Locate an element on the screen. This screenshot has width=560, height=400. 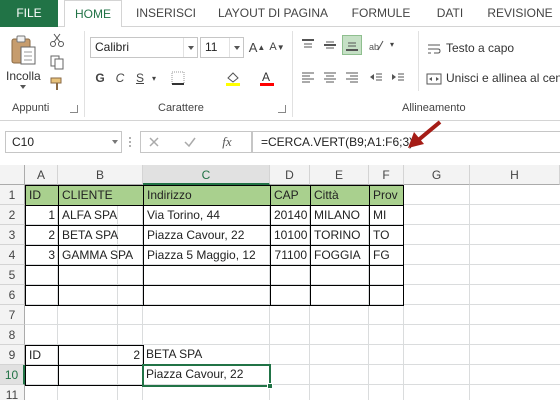
cell-b2: ALFA SPA is located at coordinates (101, 215).